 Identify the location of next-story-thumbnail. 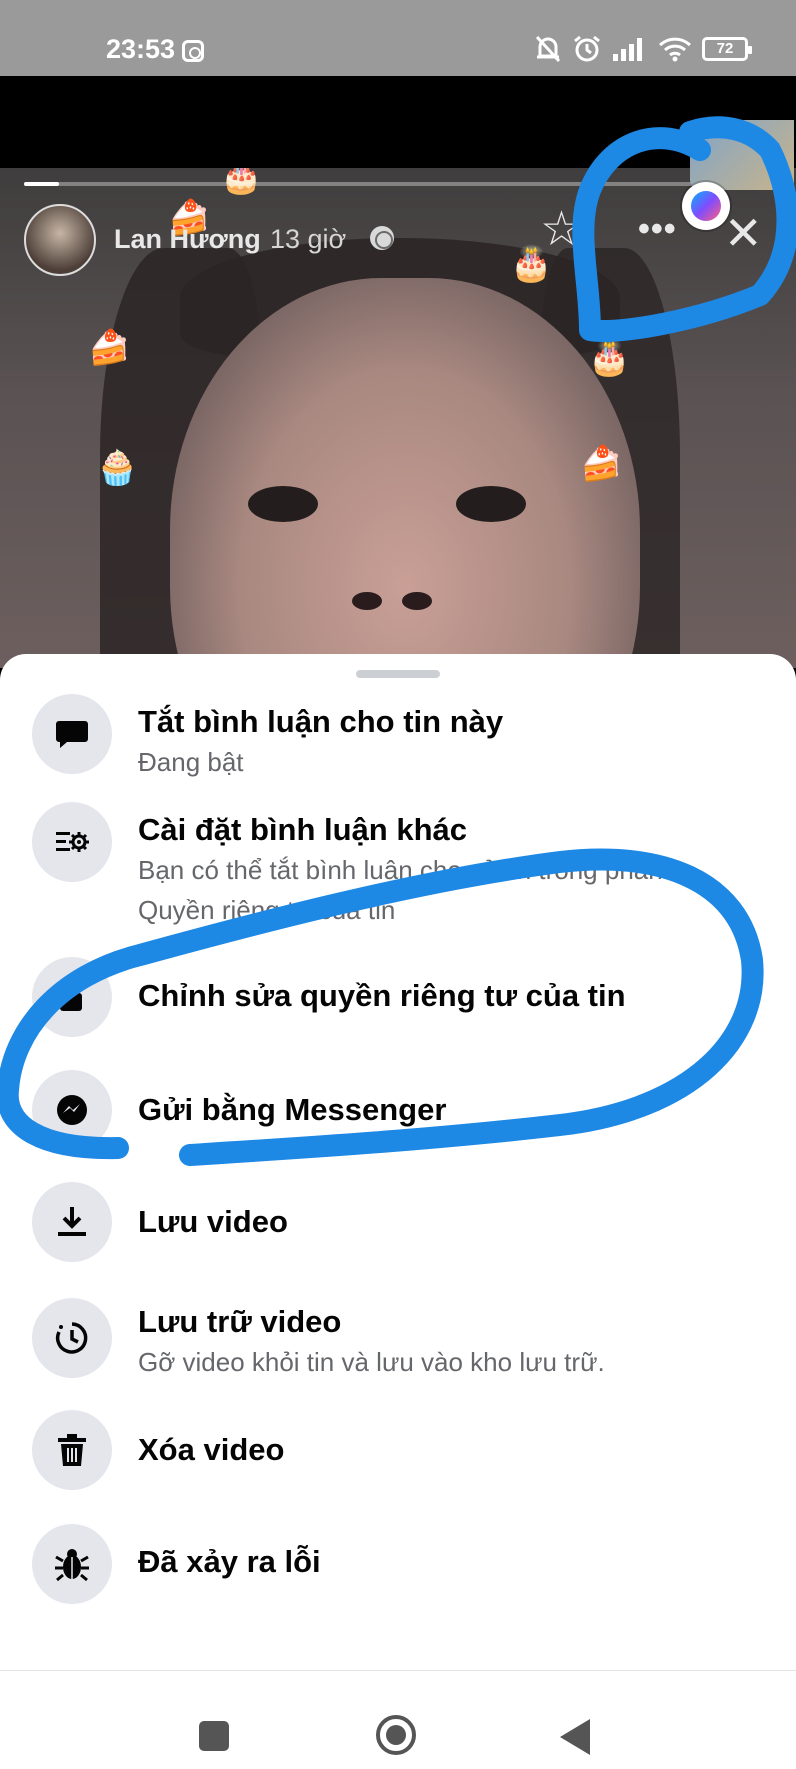
(742, 155).